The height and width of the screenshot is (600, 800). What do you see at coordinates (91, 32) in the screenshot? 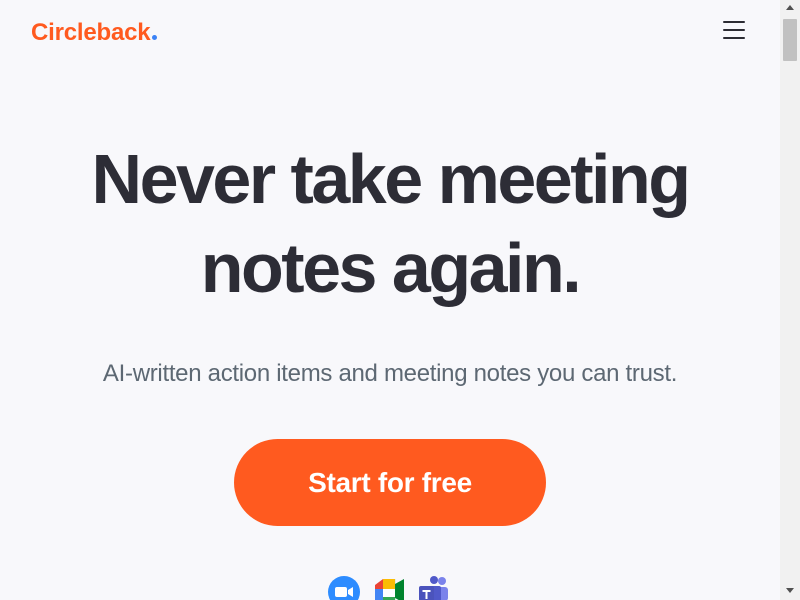
I see `logo-text: Circleback` at bounding box center [91, 32].